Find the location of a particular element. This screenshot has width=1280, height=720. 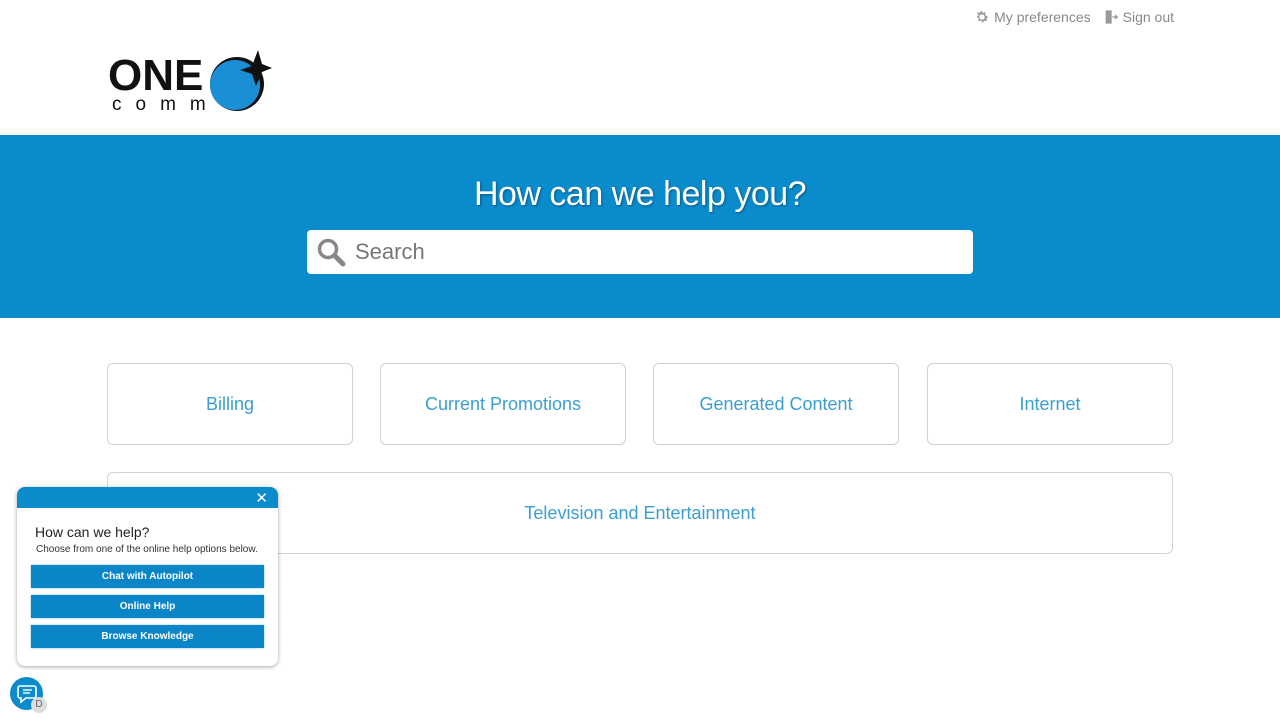

my-preferences-link: My preferences is located at coordinates (1032, 17).